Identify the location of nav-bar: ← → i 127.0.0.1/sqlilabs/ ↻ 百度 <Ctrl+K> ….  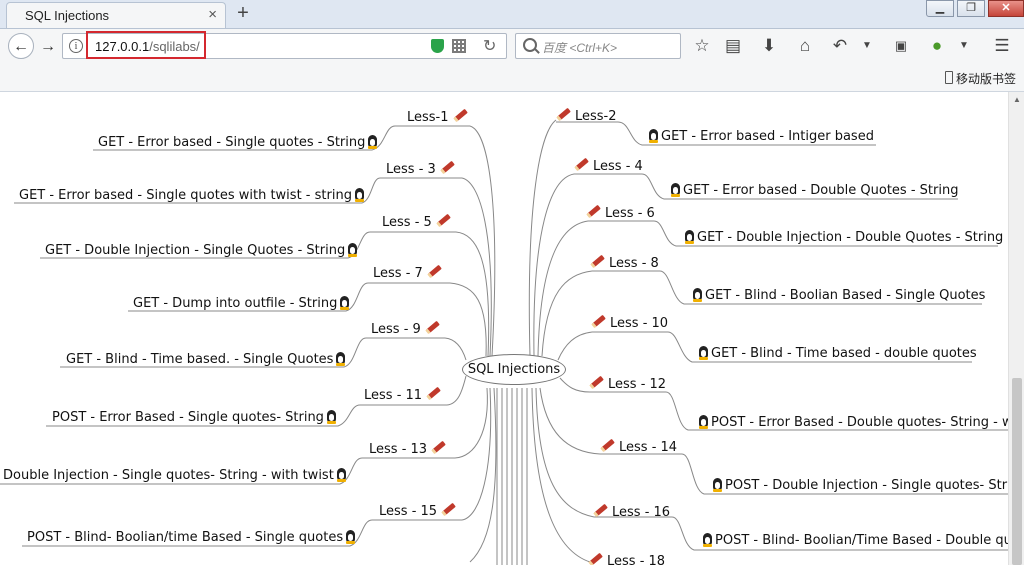
(512, 46).